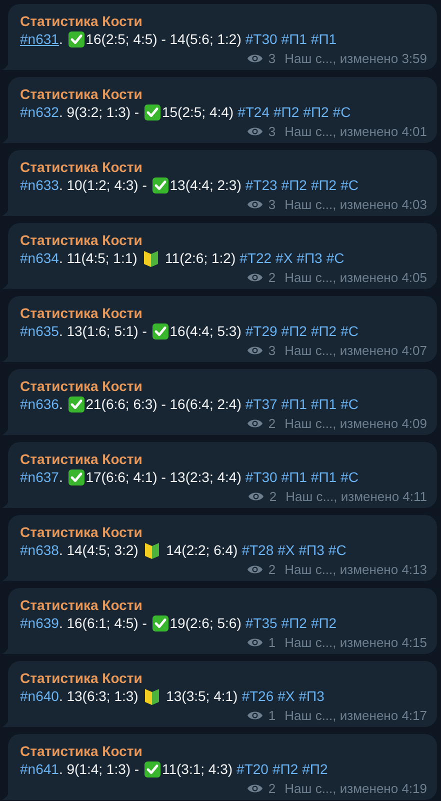 The width and height of the screenshot is (441, 801). What do you see at coordinates (256, 258) in the screenshot?
I see `hashtag-link: #Т22` at bounding box center [256, 258].